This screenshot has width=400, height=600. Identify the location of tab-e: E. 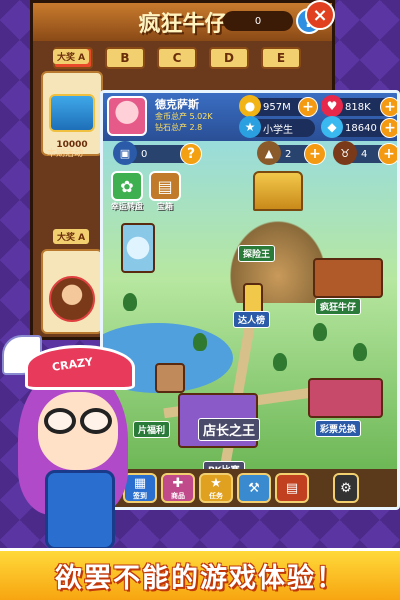
(281, 58).